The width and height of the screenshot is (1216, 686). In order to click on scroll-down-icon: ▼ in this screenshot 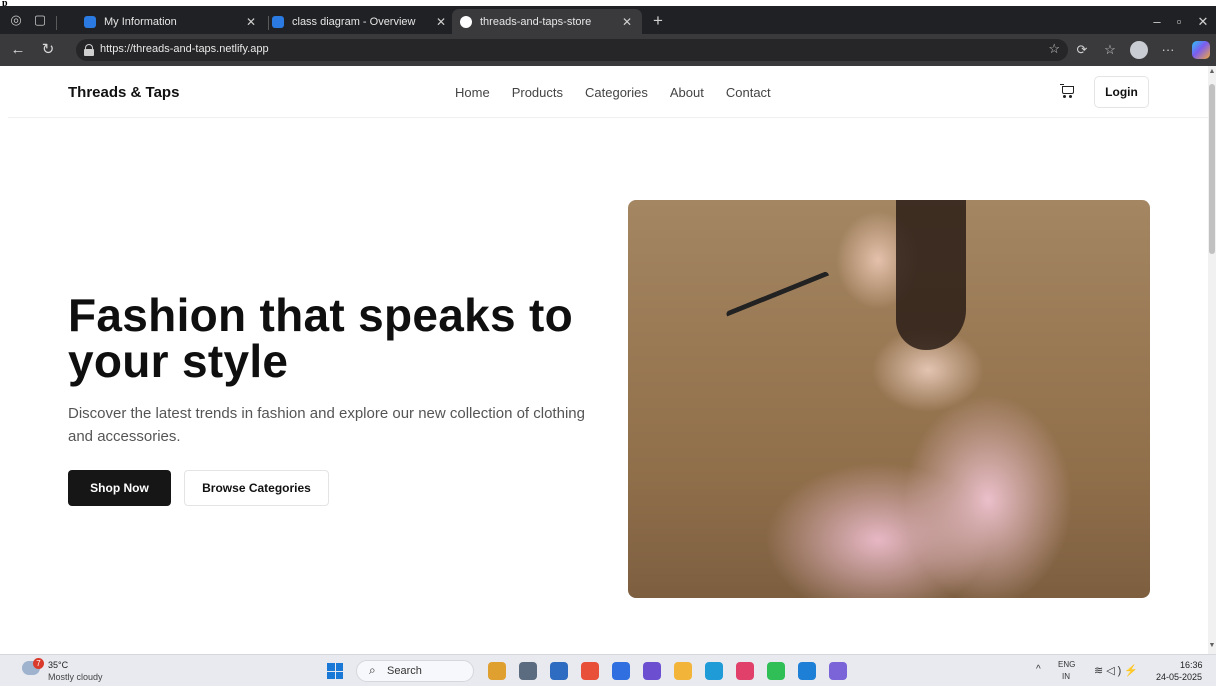, I will do `click(1212, 645)`.